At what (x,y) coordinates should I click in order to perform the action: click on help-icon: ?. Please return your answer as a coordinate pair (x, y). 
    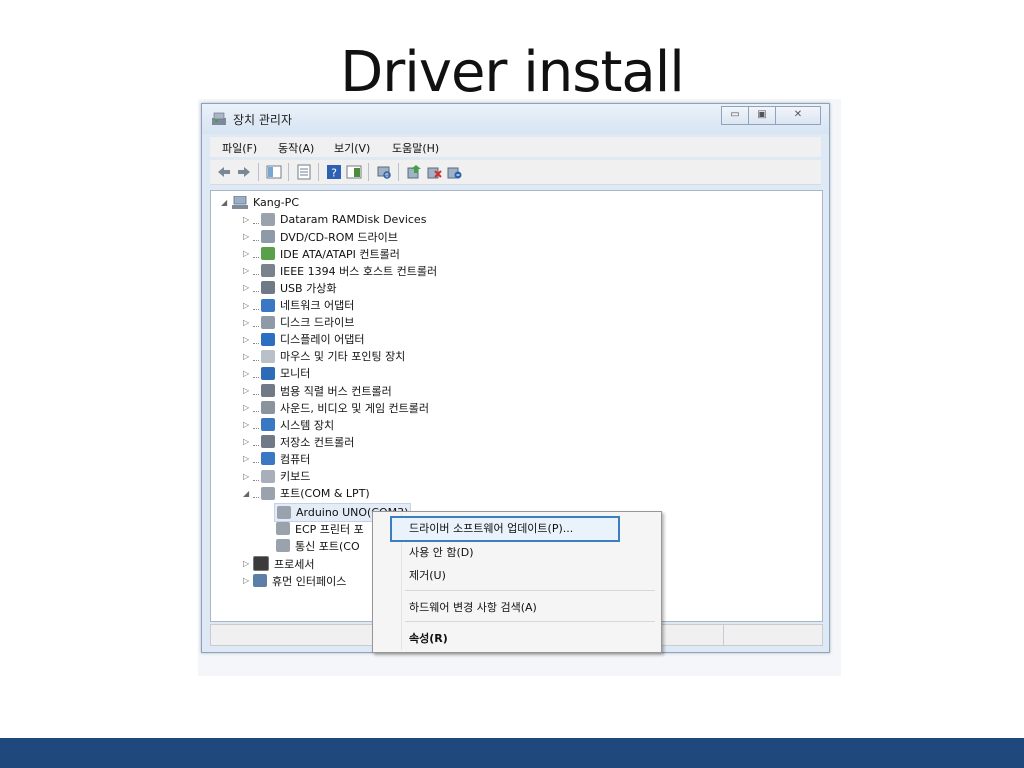
    Looking at the image, I should click on (334, 172).